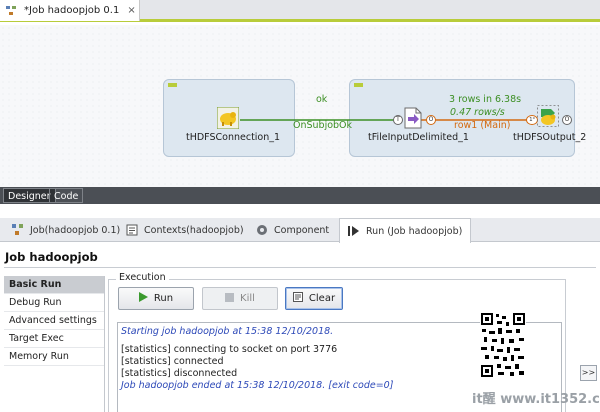 Image resolution: width=600 pixels, height=412 pixels. Describe the element at coordinates (66, 195) in the screenshot. I see `tab-code: Code` at that location.